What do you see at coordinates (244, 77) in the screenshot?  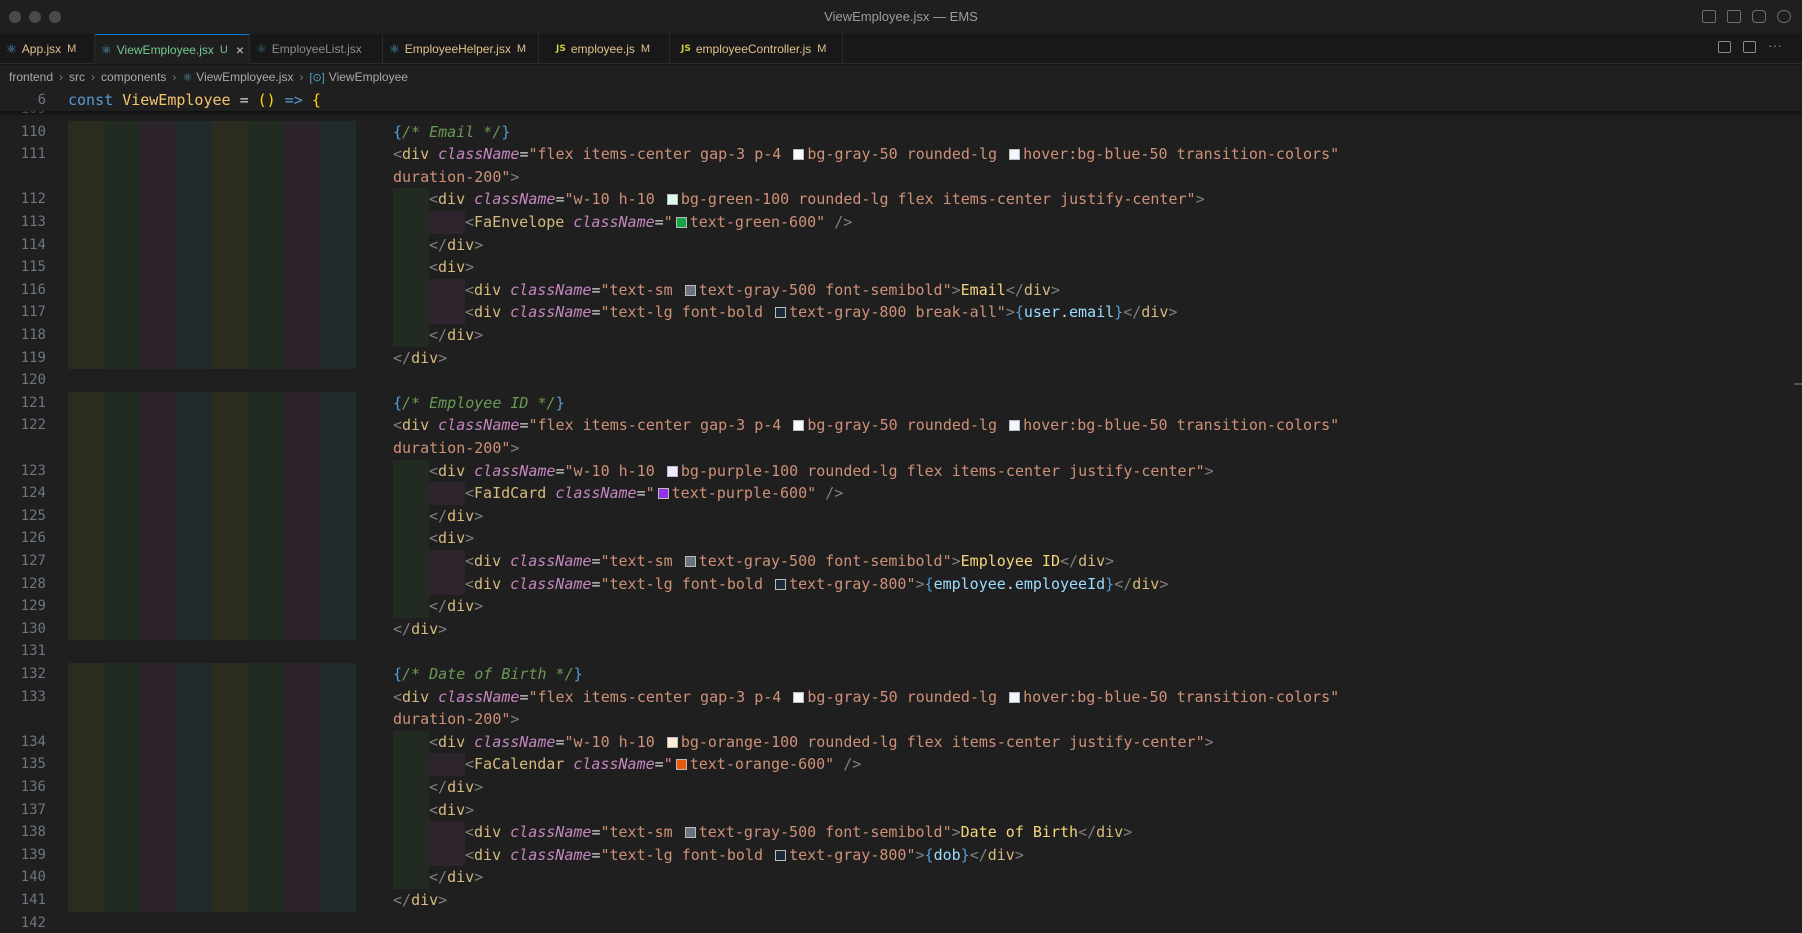 I see `breadcrumb-item: ViewEmployee.jsx` at bounding box center [244, 77].